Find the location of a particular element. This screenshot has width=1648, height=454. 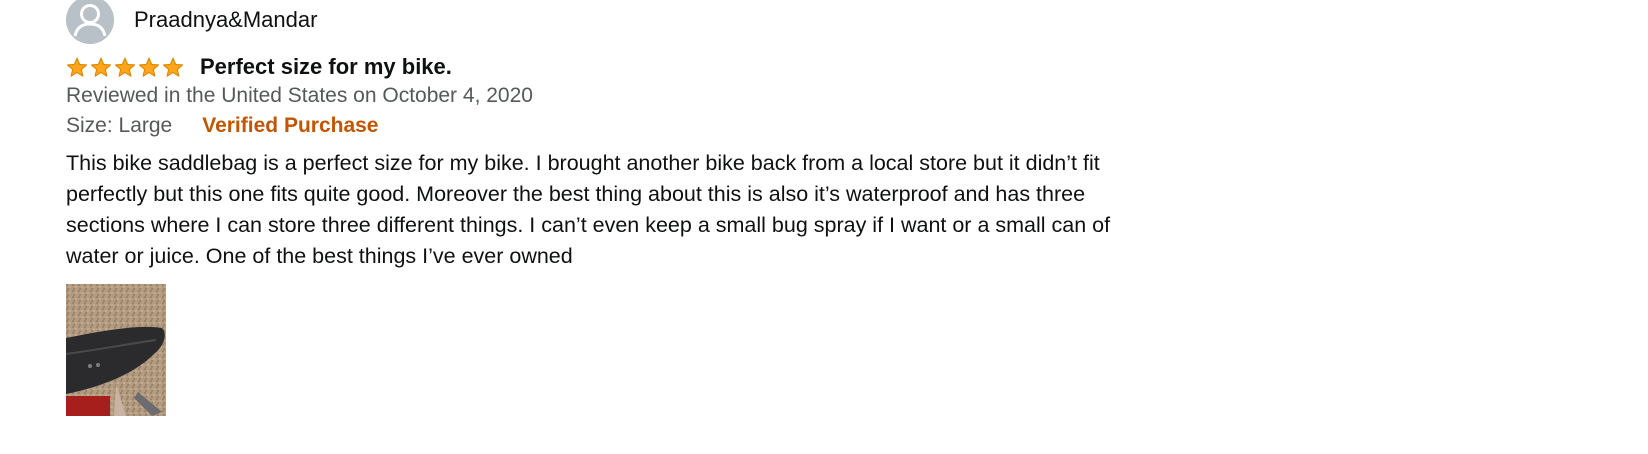

review-title-row: Perfect size for my bike. is located at coordinates (259, 67).